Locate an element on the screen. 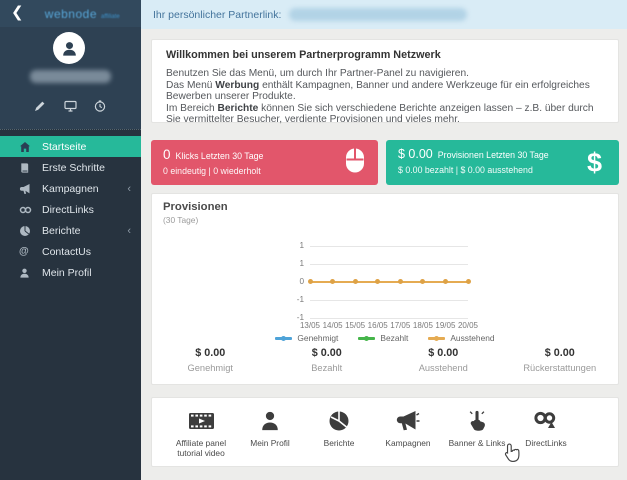 The height and width of the screenshot is (480, 627). sidebar-logo-bar: ❮ webnode affiliate is located at coordinates (70, 13).